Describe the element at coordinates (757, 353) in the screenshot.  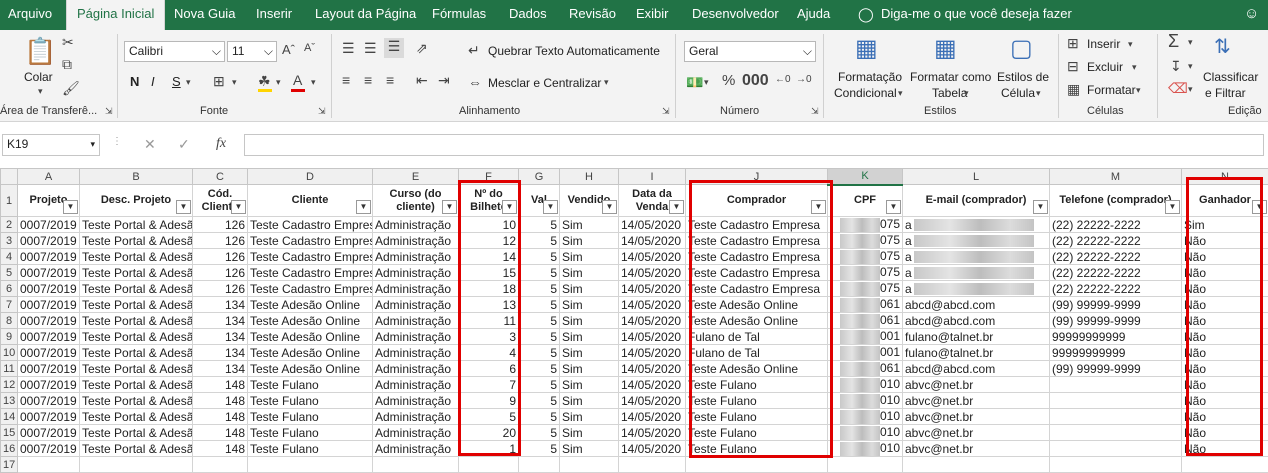
I see `cell: Fulano de Tal` at that location.